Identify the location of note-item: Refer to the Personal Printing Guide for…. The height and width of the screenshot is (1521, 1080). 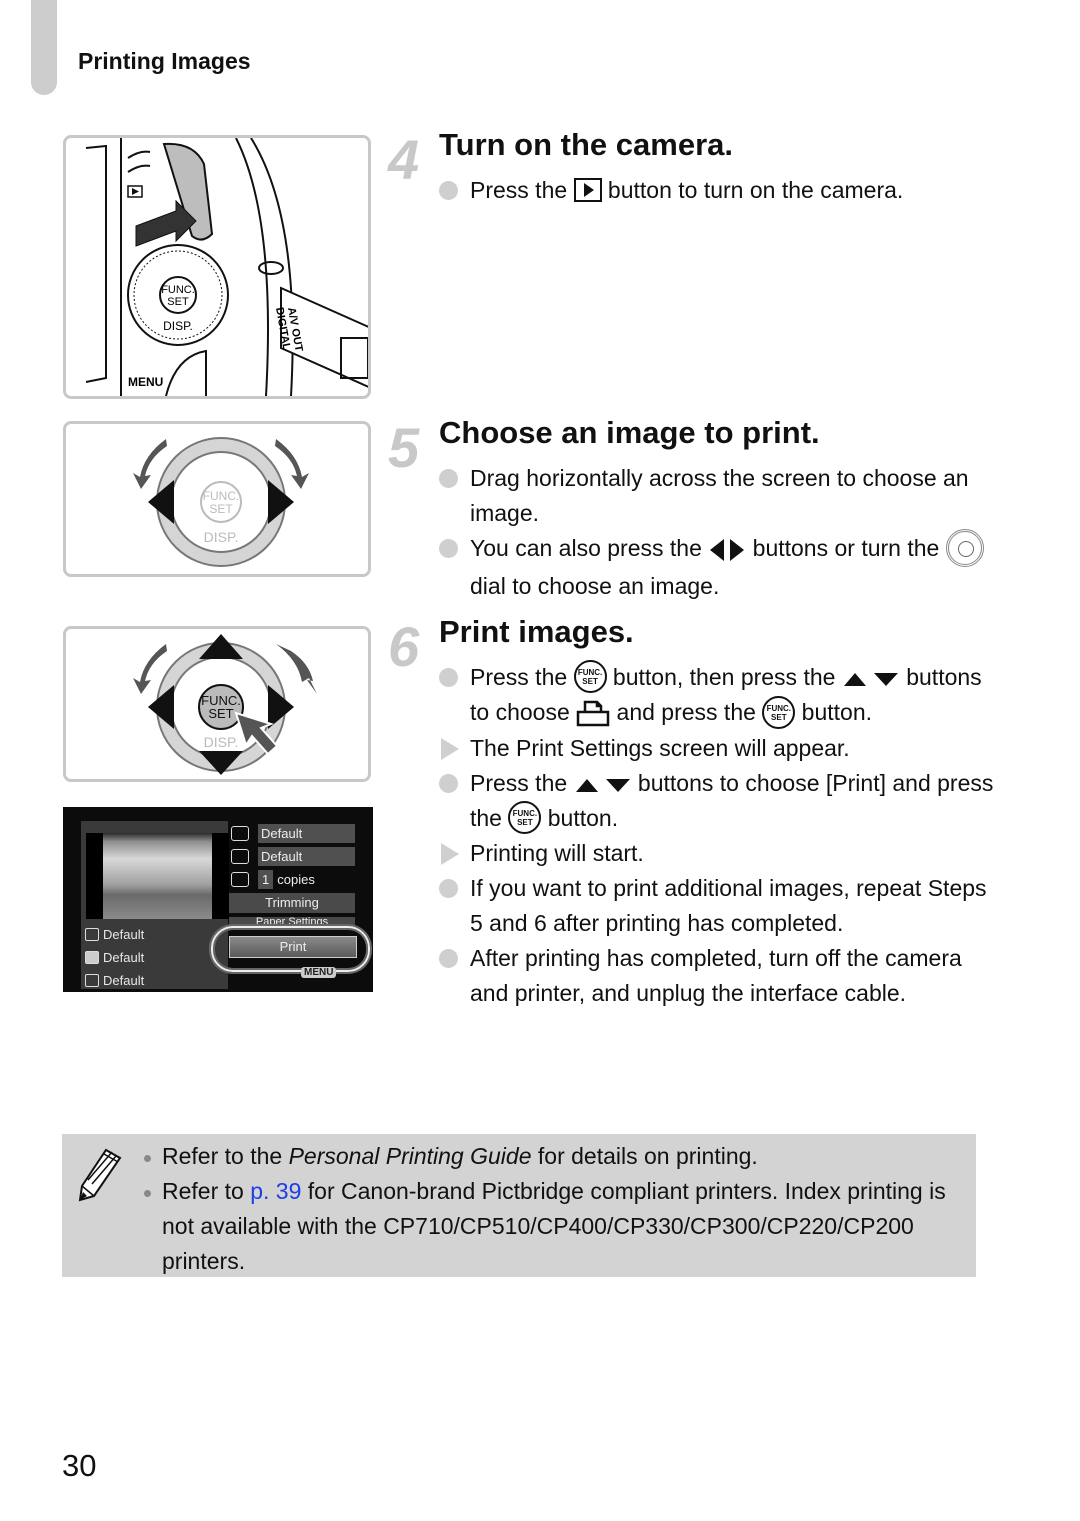
(554, 1156).